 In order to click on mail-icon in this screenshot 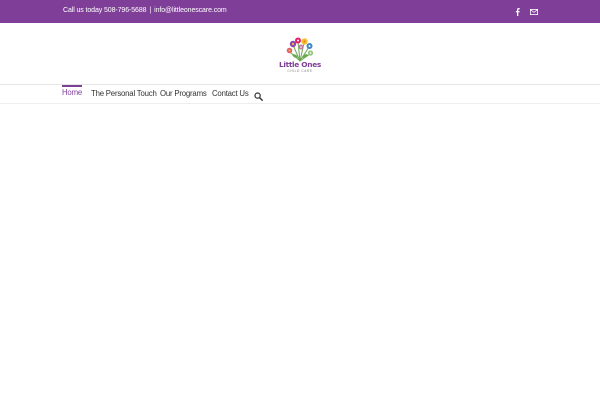, I will do `click(534, 12)`.